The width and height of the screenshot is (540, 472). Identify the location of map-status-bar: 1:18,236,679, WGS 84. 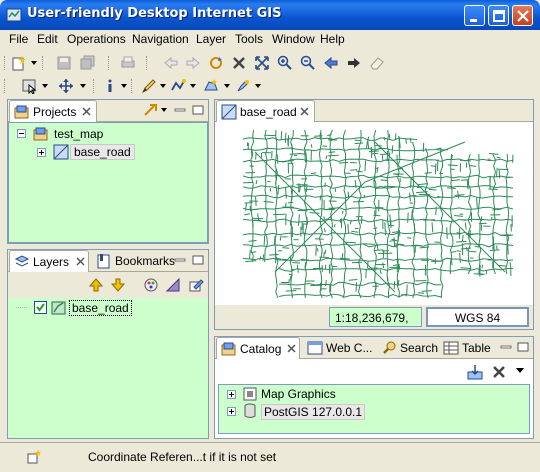
(374, 317).